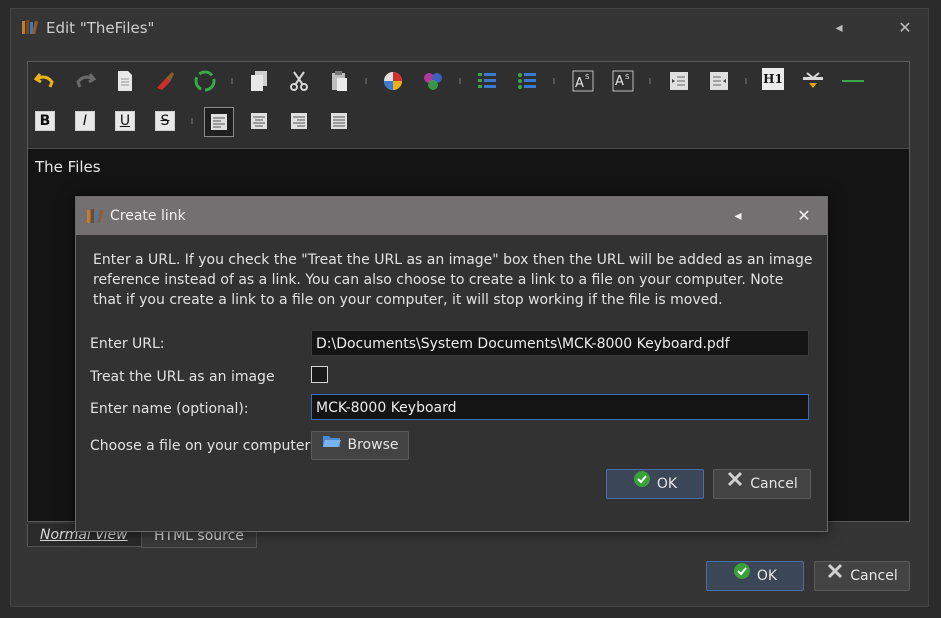 This screenshot has width=941, height=618. Describe the element at coordinates (219, 122) in the screenshot. I see `align-left-icon` at that location.